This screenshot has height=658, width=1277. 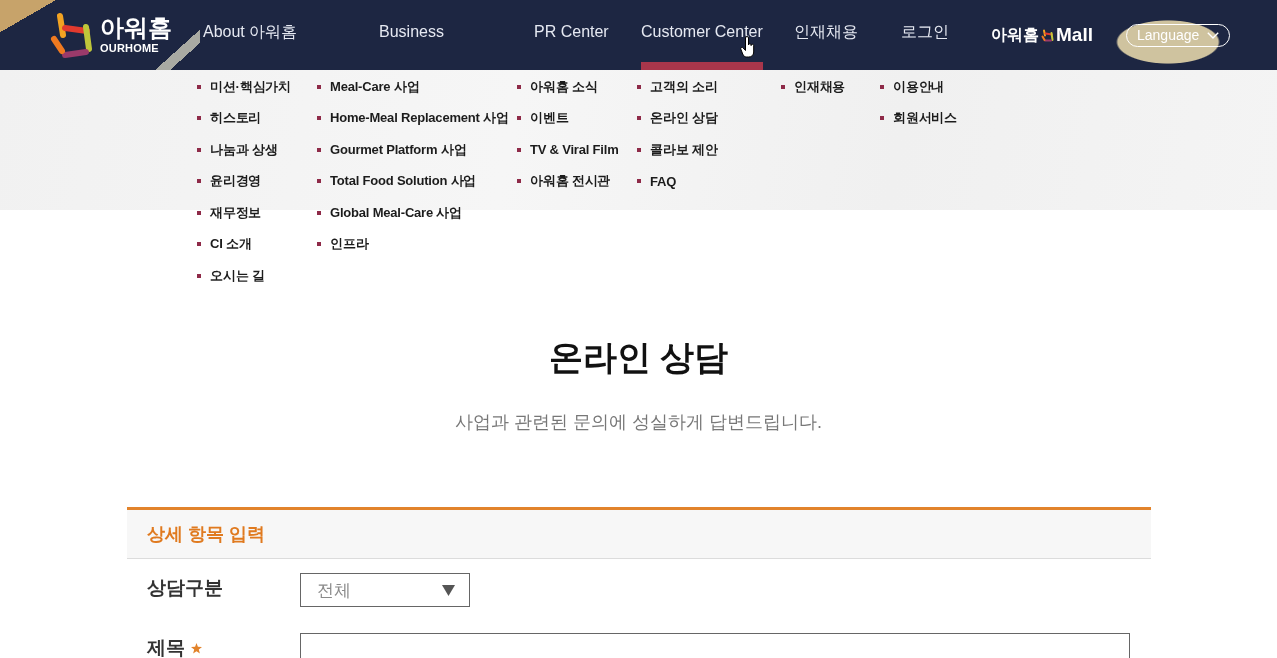 What do you see at coordinates (820, 86) in the screenshot?
I see `menu-link: 인재채용` at bounding box center [820, 86].